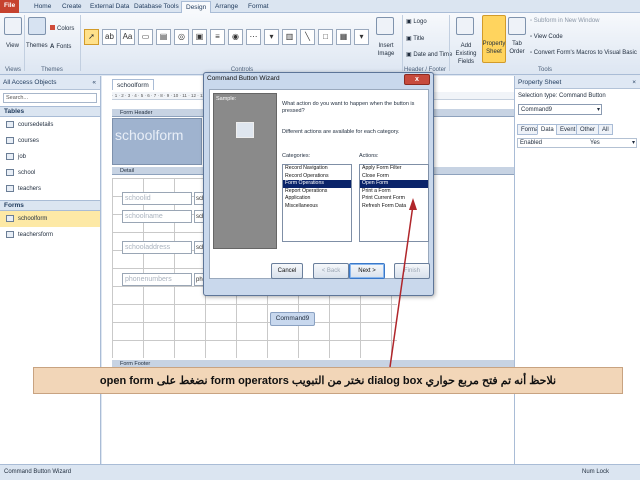 This screenshot has height=480, width=640. What do you see at coordinates (50, 141) in the screenshot?
I see `nav-item-courses: courses` at bounding box center [50, 141].